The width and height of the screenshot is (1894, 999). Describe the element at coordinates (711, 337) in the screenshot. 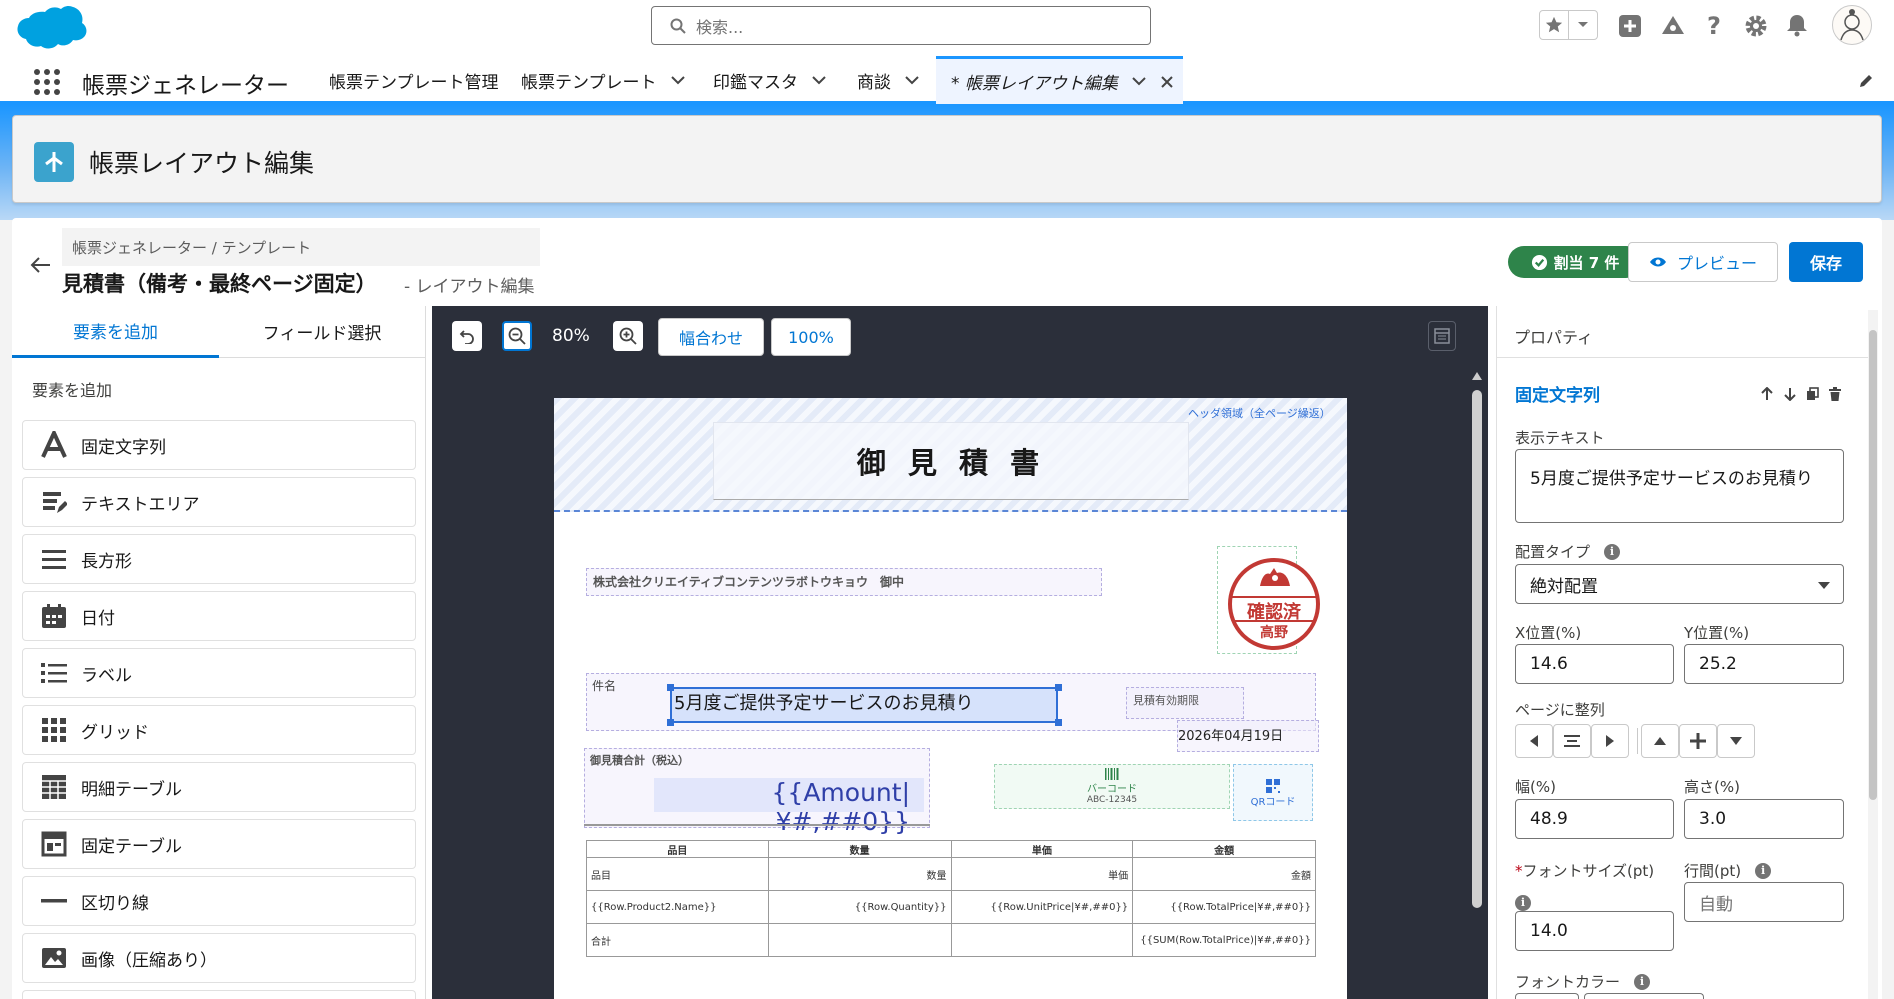

I see `fit-width-button: 幅合わせ` at that location.